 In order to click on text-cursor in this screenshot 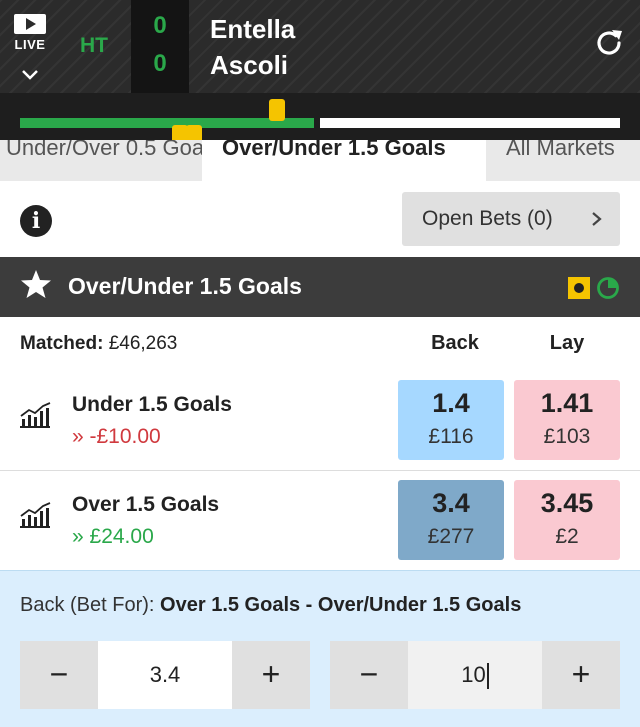, I will do `click(487, 676)`.